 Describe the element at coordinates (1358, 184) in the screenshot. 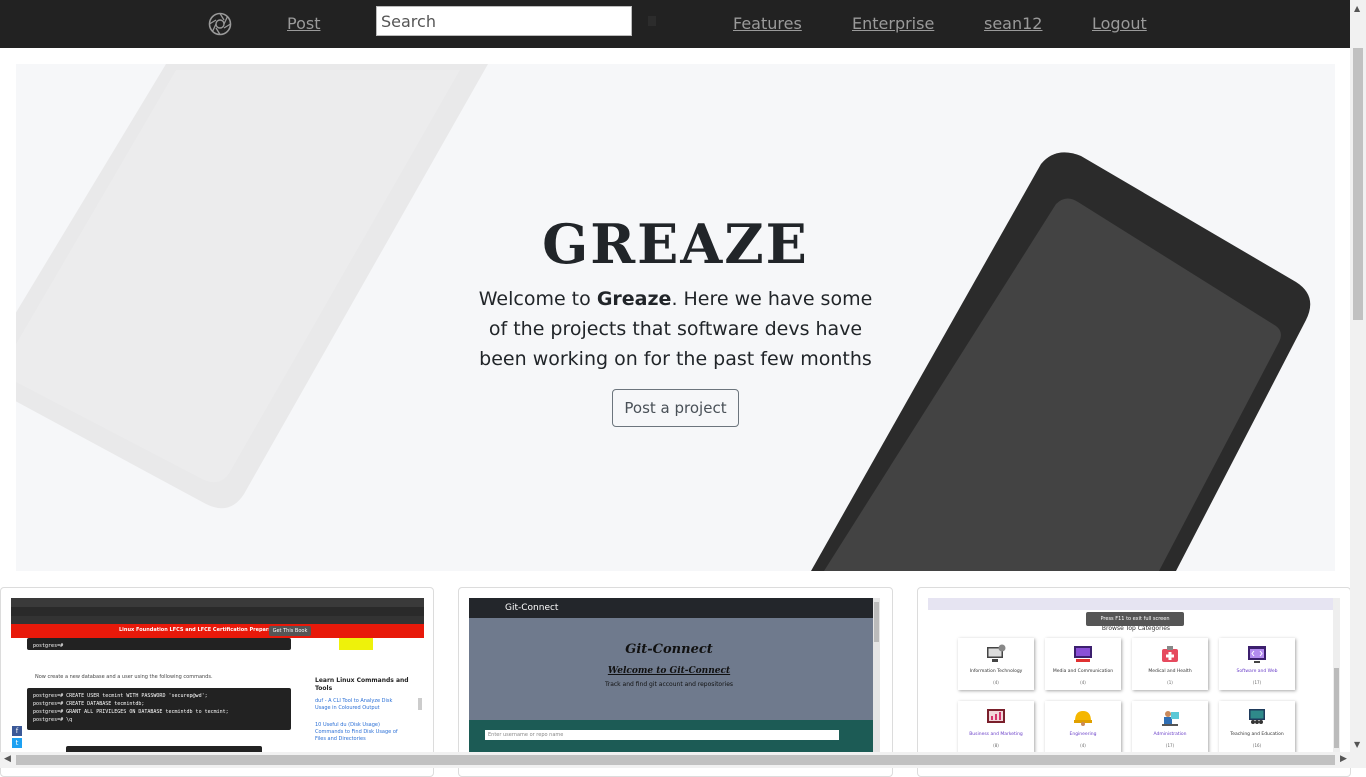

I see `vertical-scroll-thumb` at that location.